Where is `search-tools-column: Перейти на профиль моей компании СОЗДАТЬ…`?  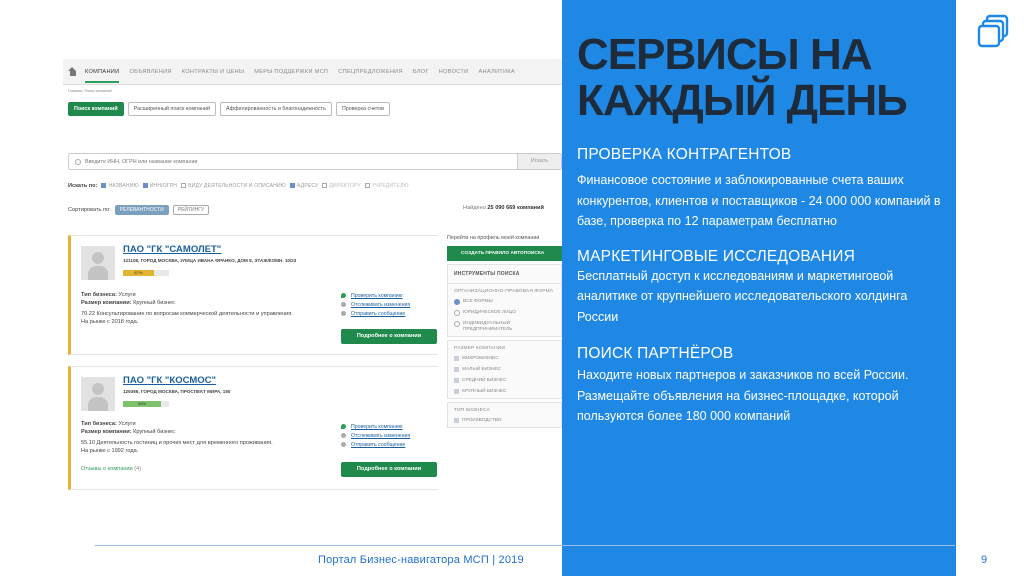
search-tools-column: Перейти на профиль моей компании СОЗДАТЬ… is located at coordinates (504, 365).